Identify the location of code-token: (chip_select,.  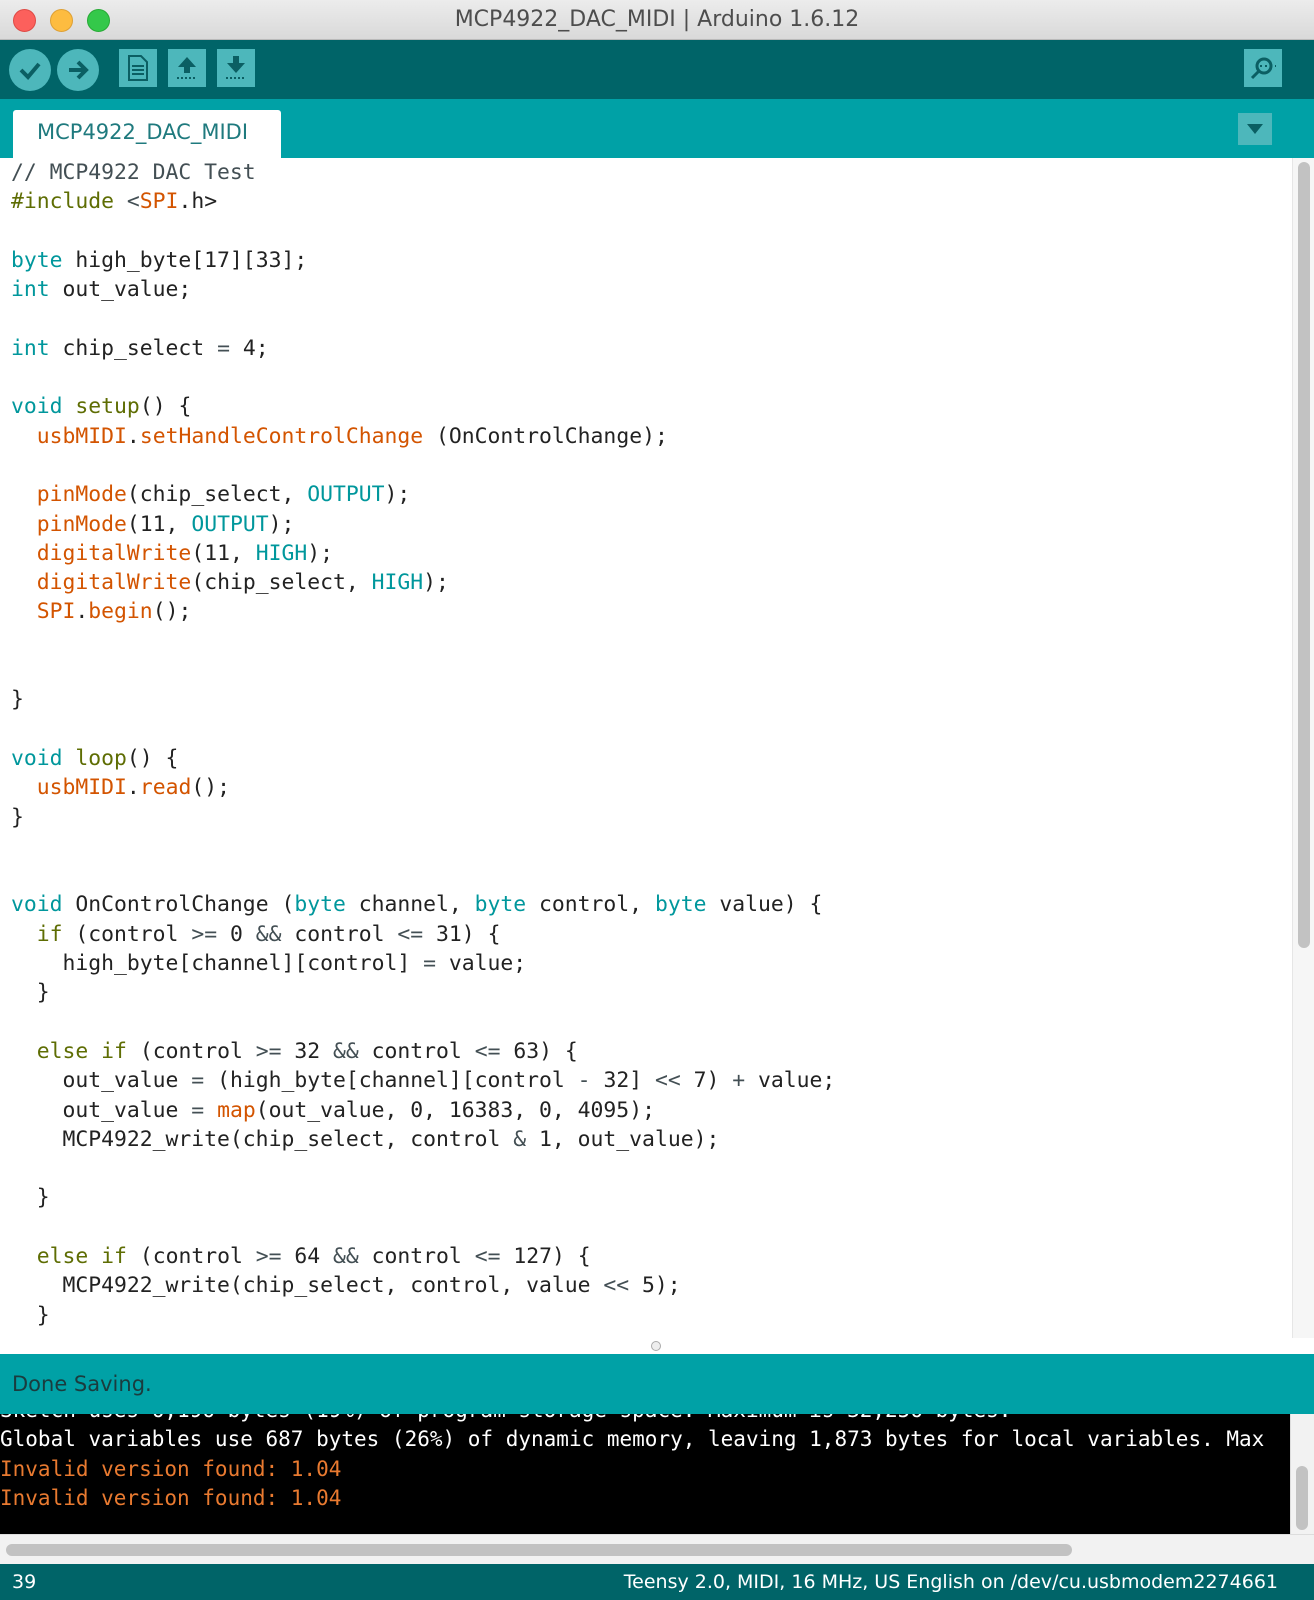
(281, 583).